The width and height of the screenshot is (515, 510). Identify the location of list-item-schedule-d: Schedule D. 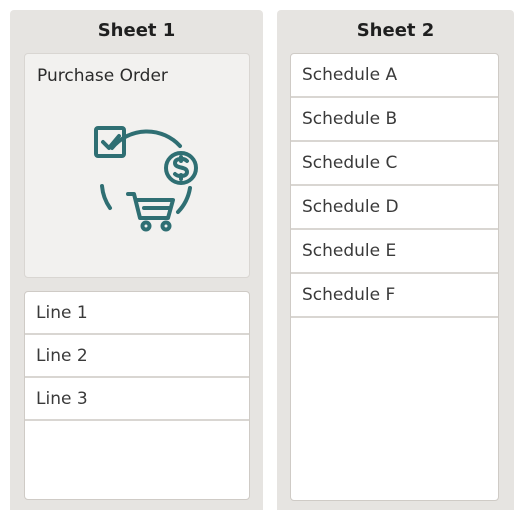
(394, 208).